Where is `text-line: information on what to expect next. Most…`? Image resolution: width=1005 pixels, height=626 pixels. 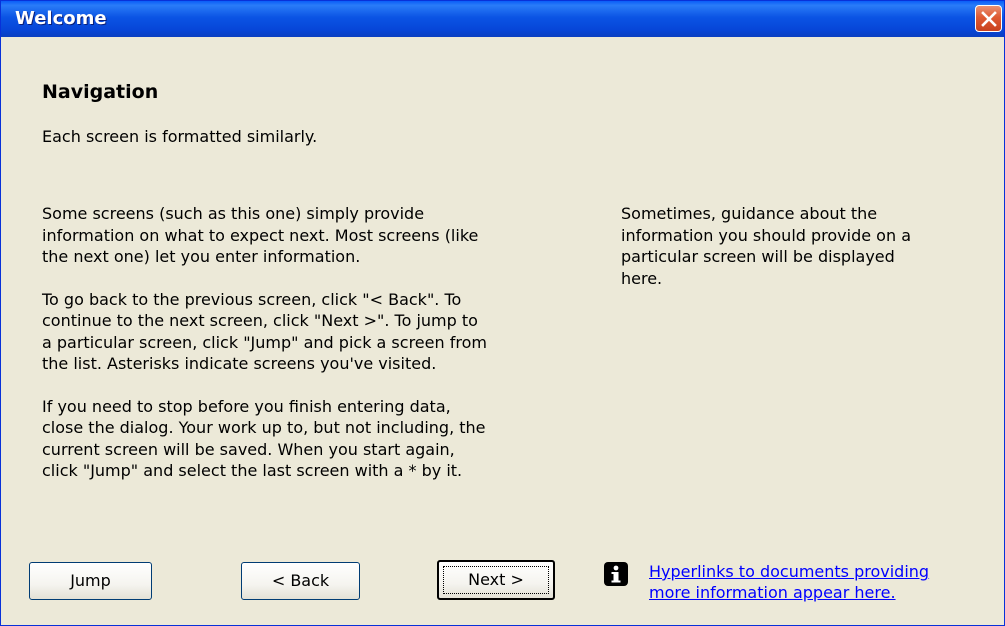 text-line: information on what to expect next. Most… is located at coordinates (260, 235).